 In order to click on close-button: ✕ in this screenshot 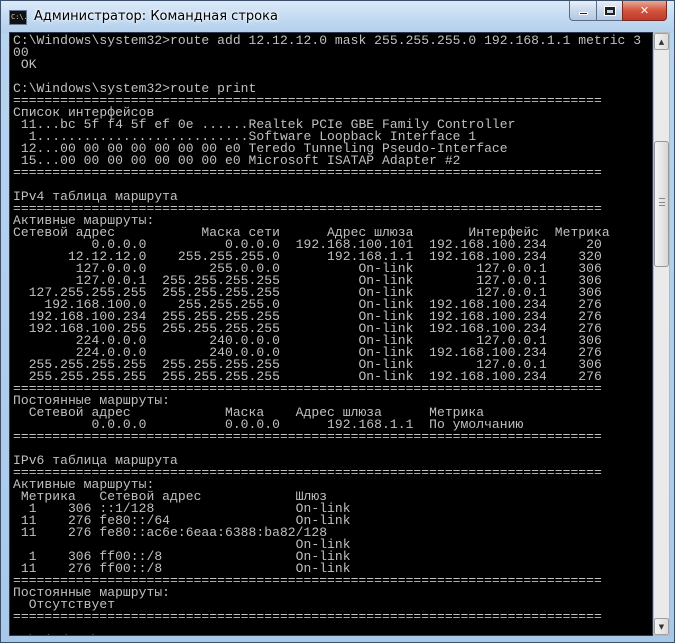, I will do `click(644, 11)`.